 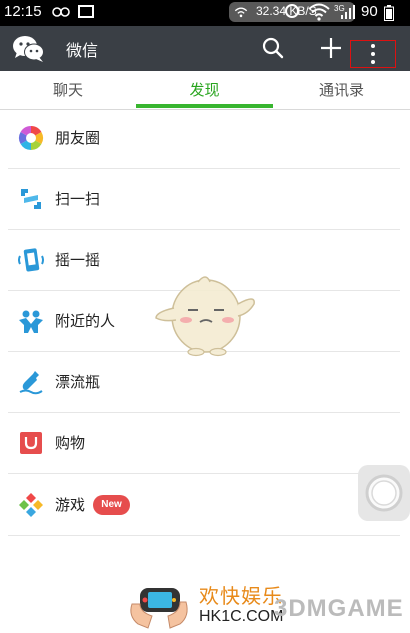 I want to click on moments-icon, so click(x=31, y=138).